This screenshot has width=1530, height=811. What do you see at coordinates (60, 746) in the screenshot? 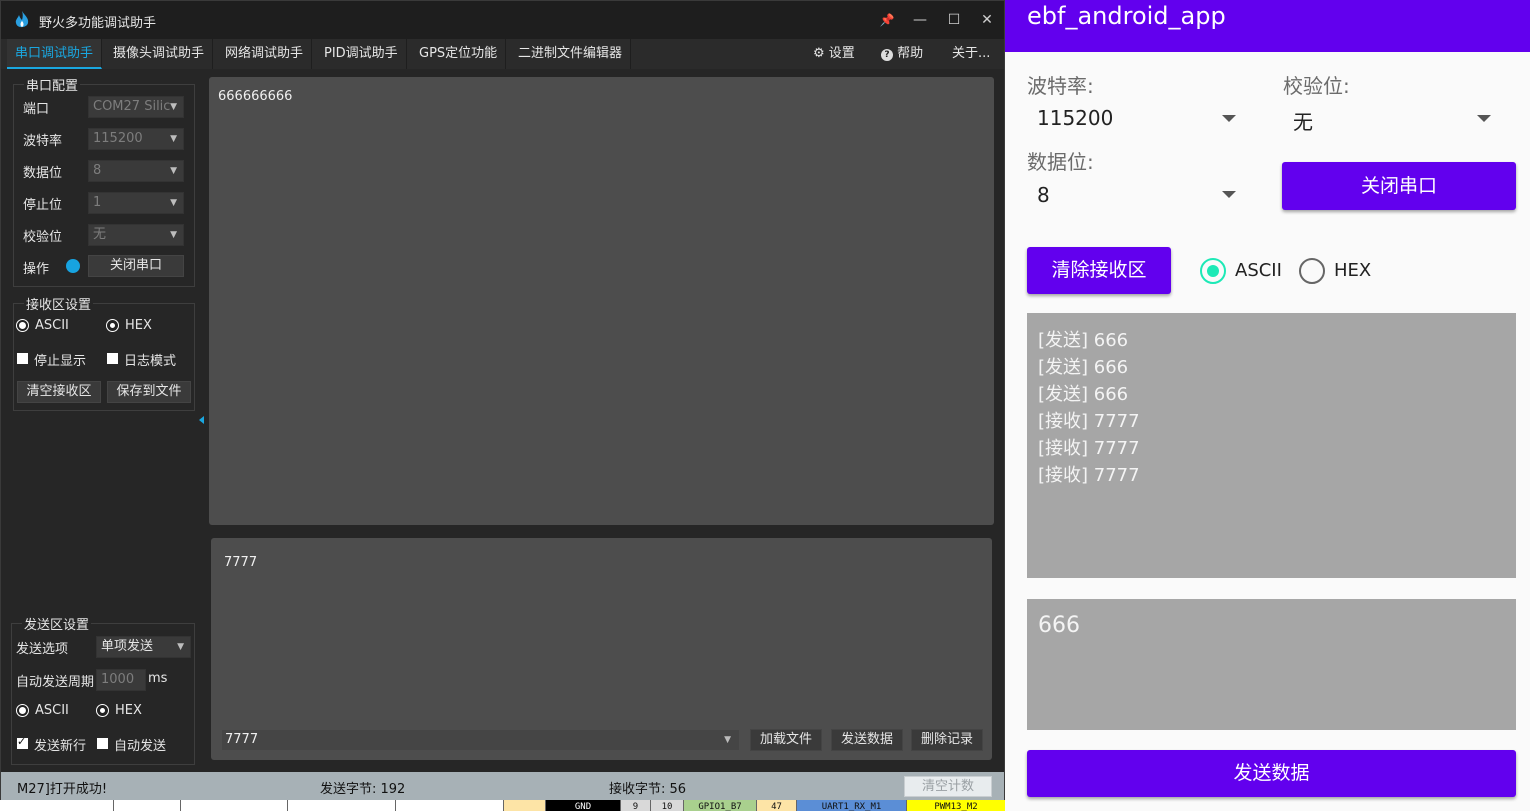
I see `send-newline-label: 发送新行` at bounding box center [60, 746].